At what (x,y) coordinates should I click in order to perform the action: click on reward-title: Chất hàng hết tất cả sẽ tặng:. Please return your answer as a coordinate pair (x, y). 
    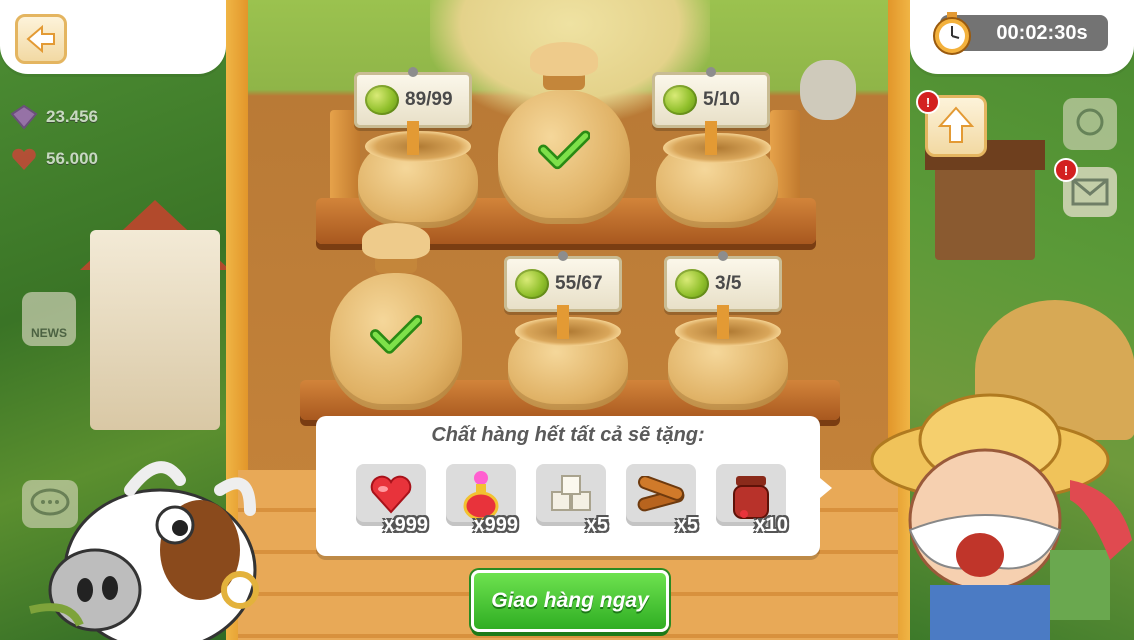
    Looking at the image, I should click on (568, 435).